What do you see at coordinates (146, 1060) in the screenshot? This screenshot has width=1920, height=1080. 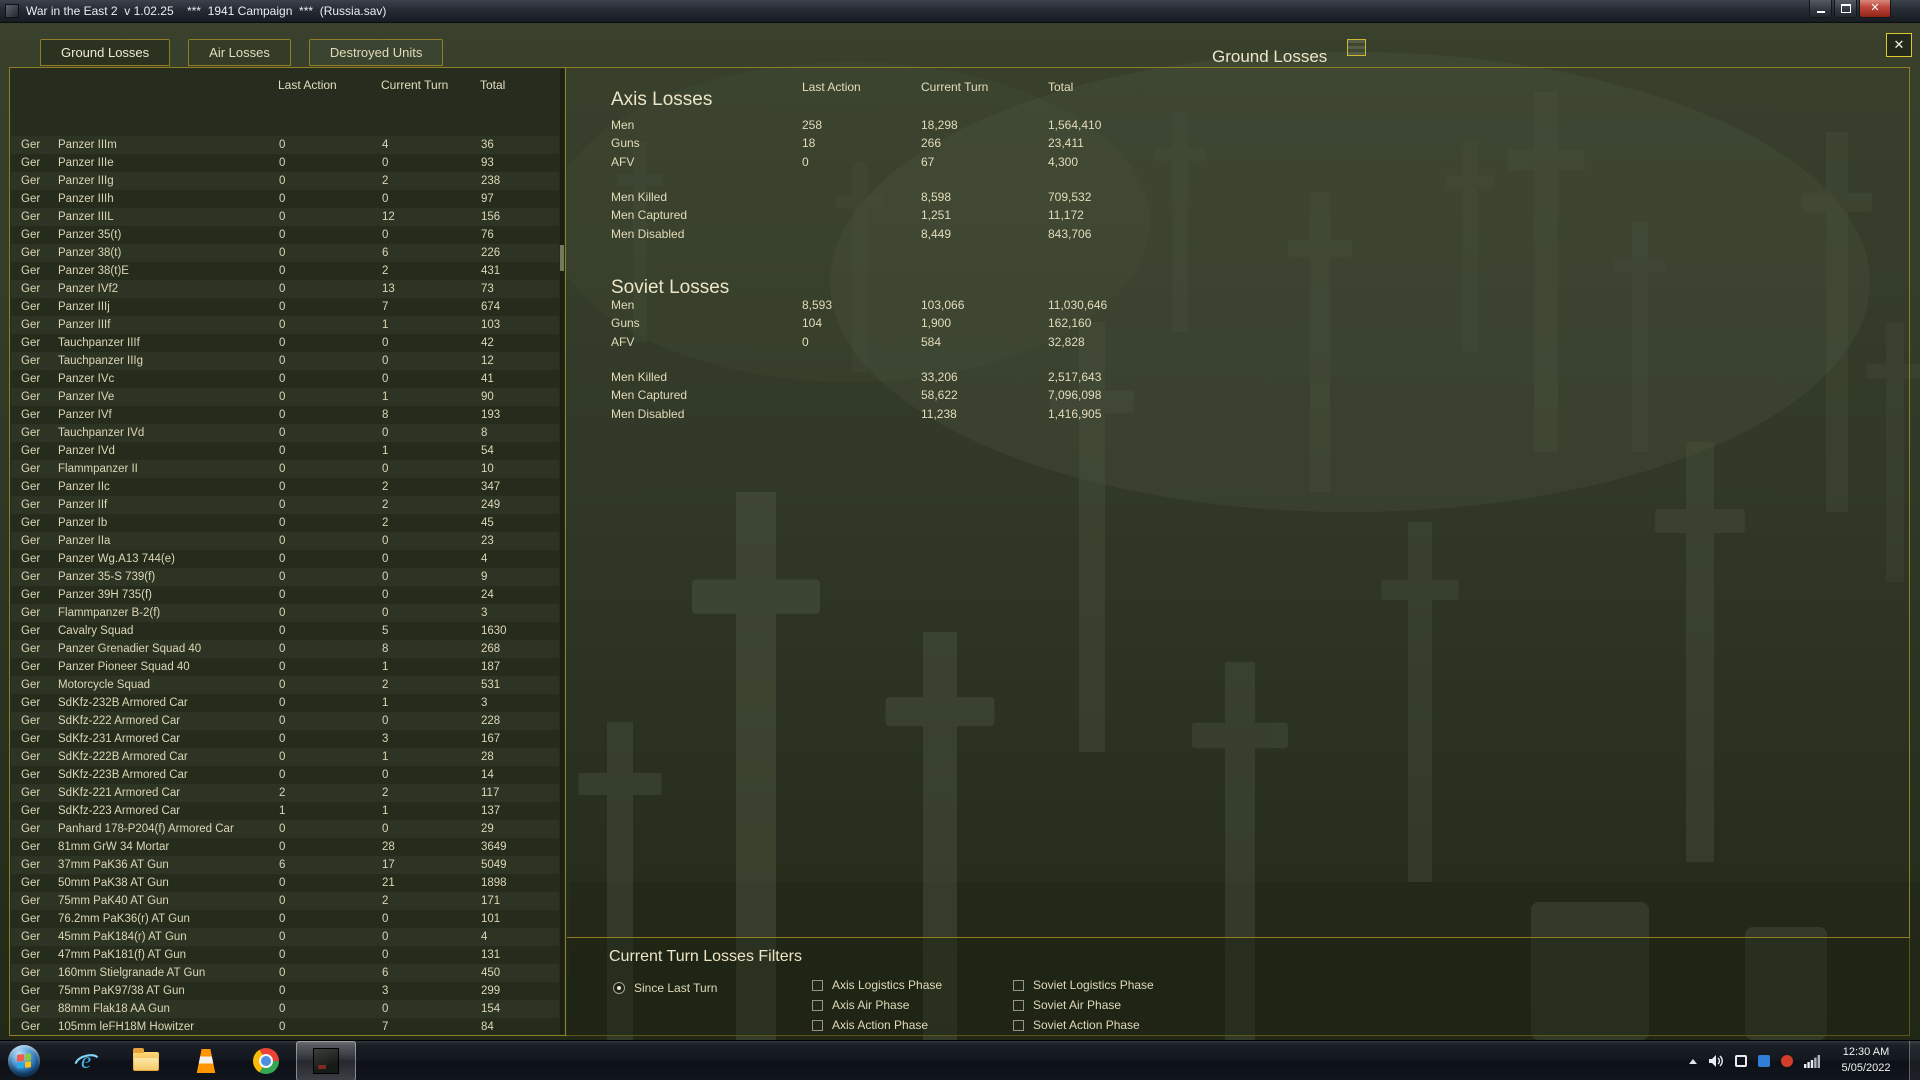 I see `taskbar-windows-explorer` at bounding box center [146, 1060].